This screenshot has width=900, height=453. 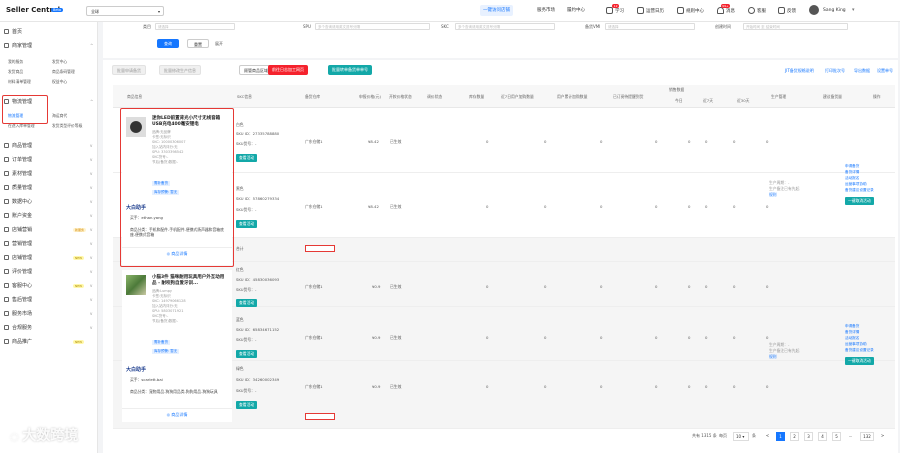 What do you see at coordinates (372, 26) in the screenshot?
I see `spu-input: 多个查询请用英文逗号分隔` at bounding box center [372, 26].